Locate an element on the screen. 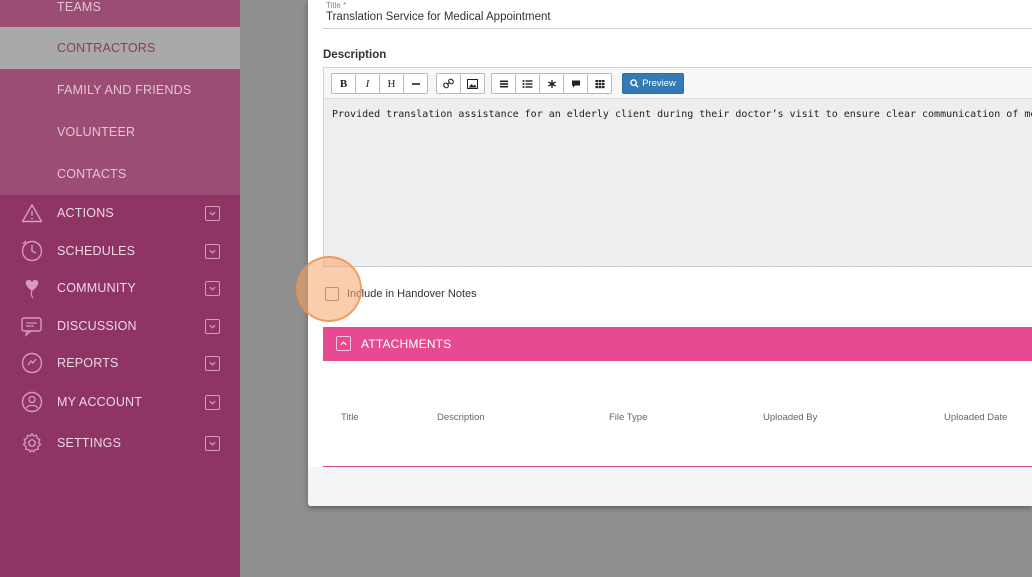  grid-icon is located at coordinates (599, 83).